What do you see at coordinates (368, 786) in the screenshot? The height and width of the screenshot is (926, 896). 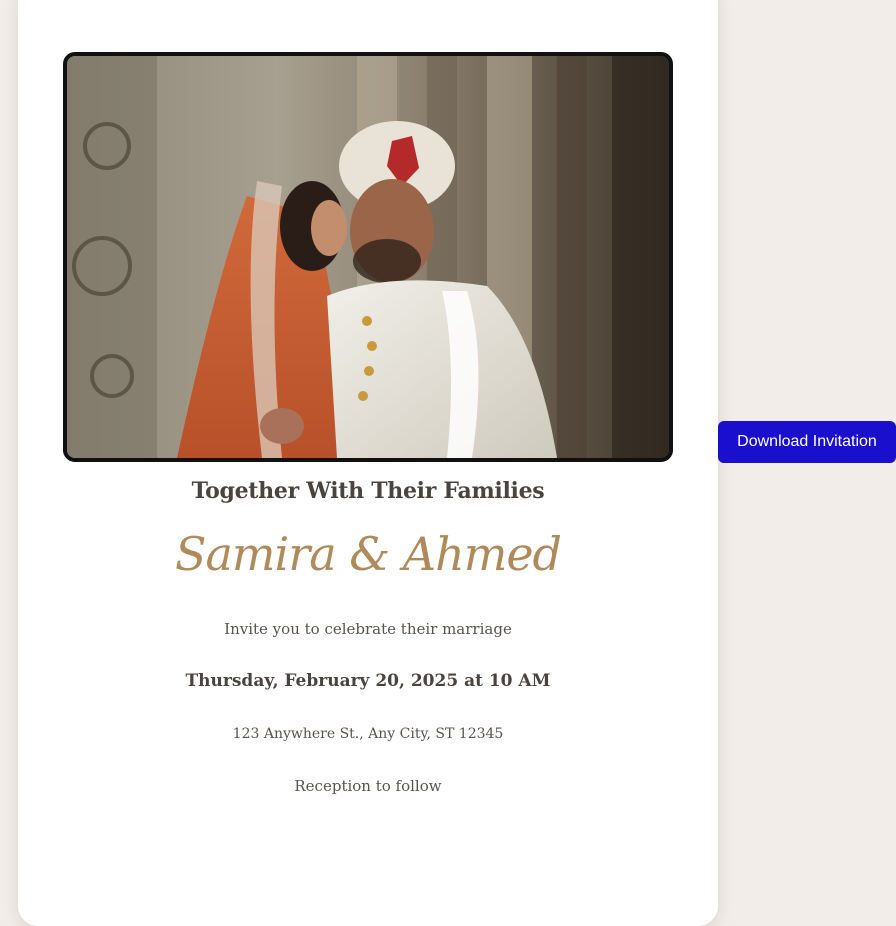 I see `reception-note: Reception to follow` at bounding box center [368, 786].